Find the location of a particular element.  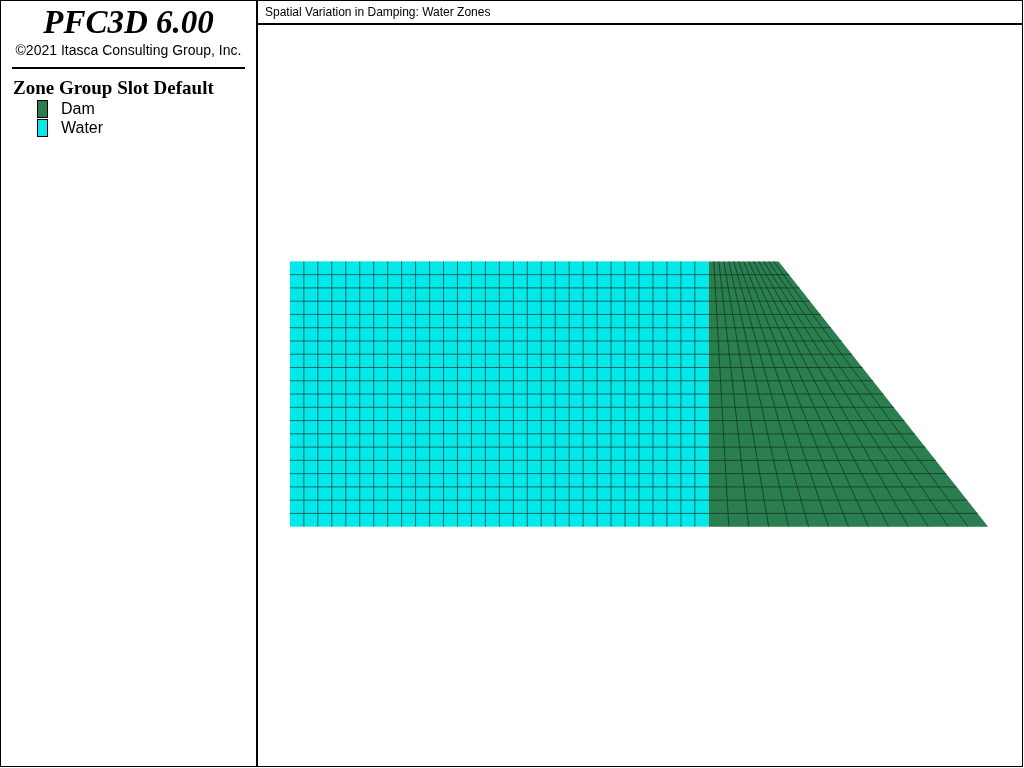

legend-label: Water is located at coordinates (82, 127).